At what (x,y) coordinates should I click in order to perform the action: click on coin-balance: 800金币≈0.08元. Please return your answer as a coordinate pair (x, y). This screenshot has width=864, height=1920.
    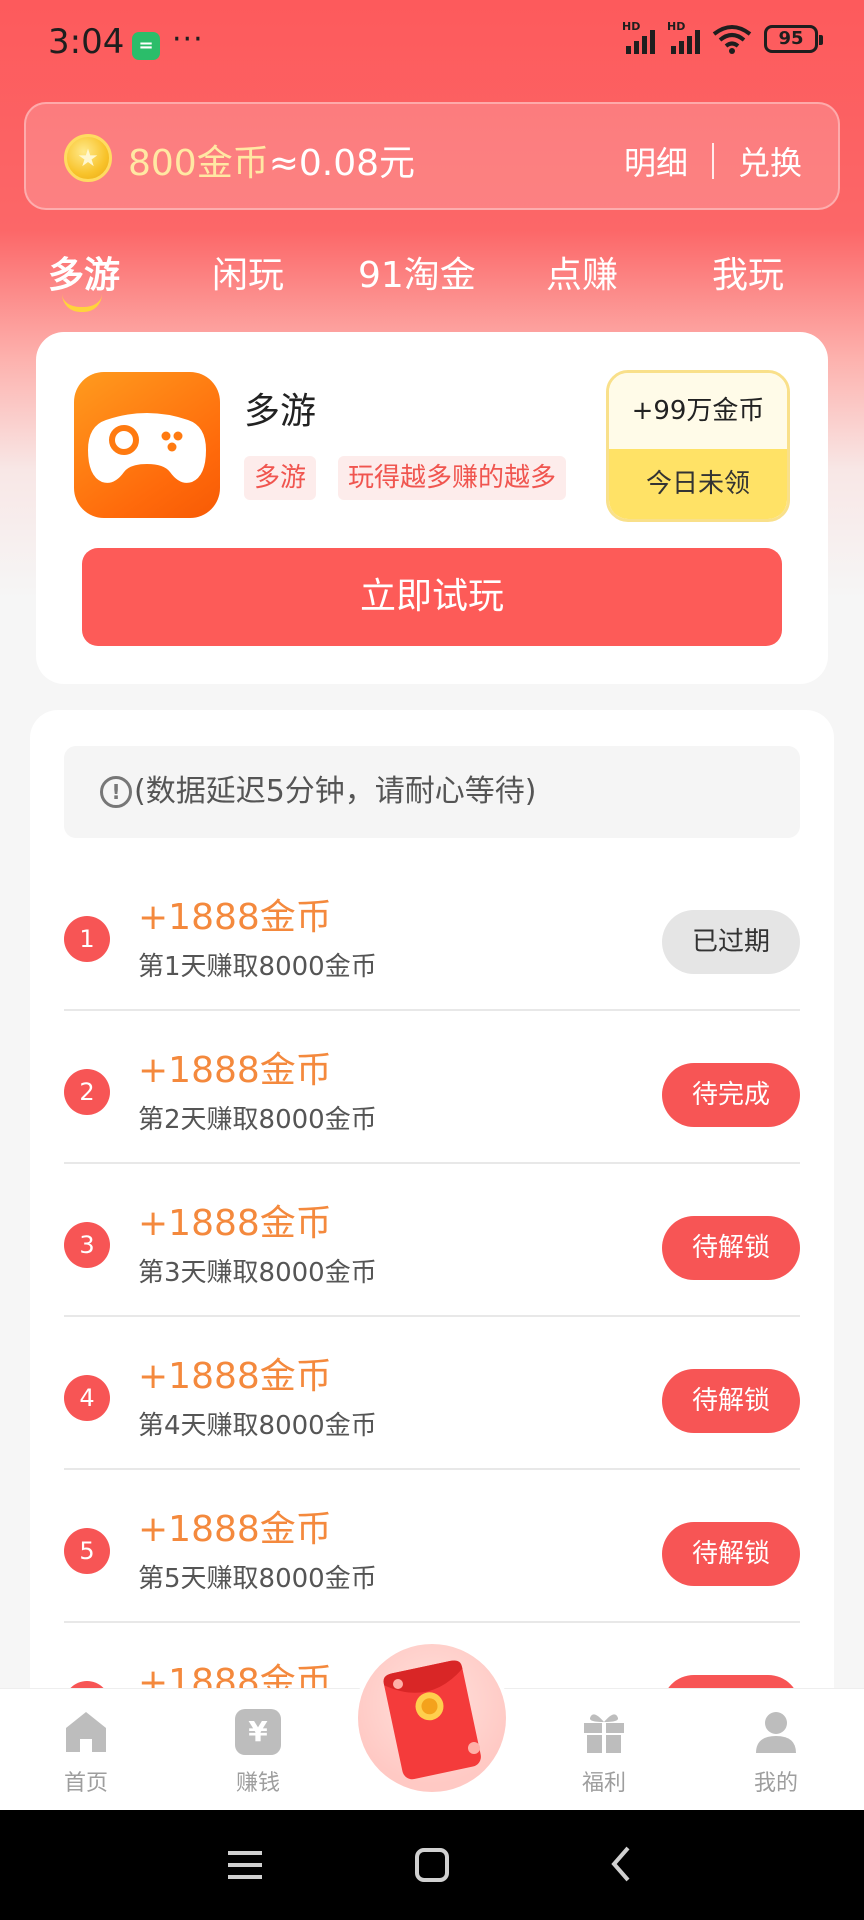
    Looking at the image, I should click on (271, 160).